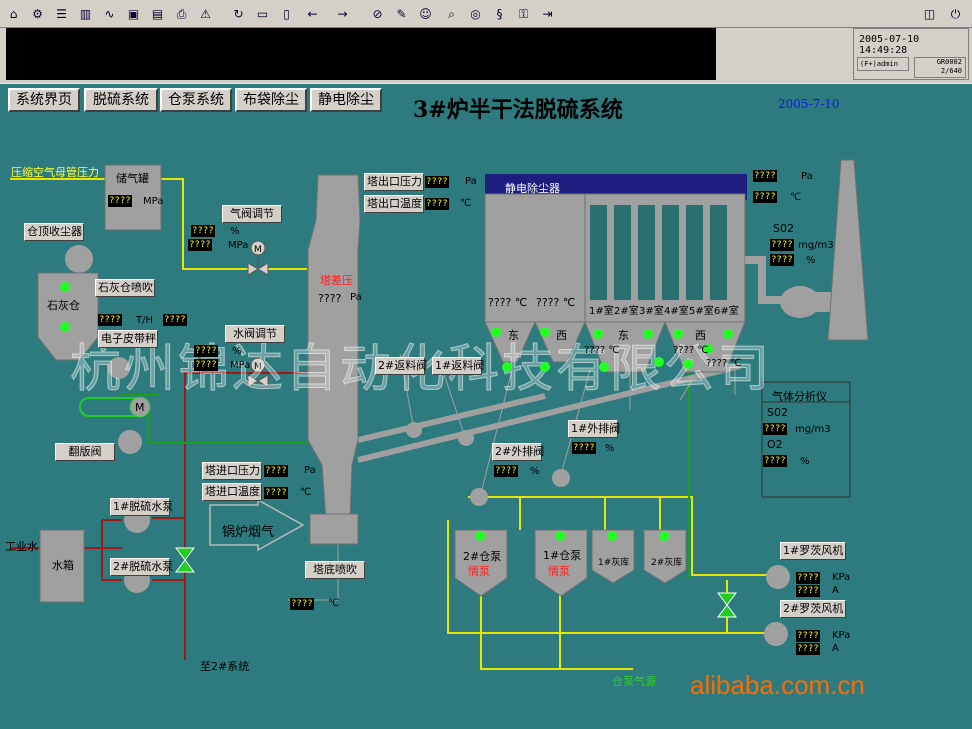  I want to click on hopper3-status, so click(598, 334).